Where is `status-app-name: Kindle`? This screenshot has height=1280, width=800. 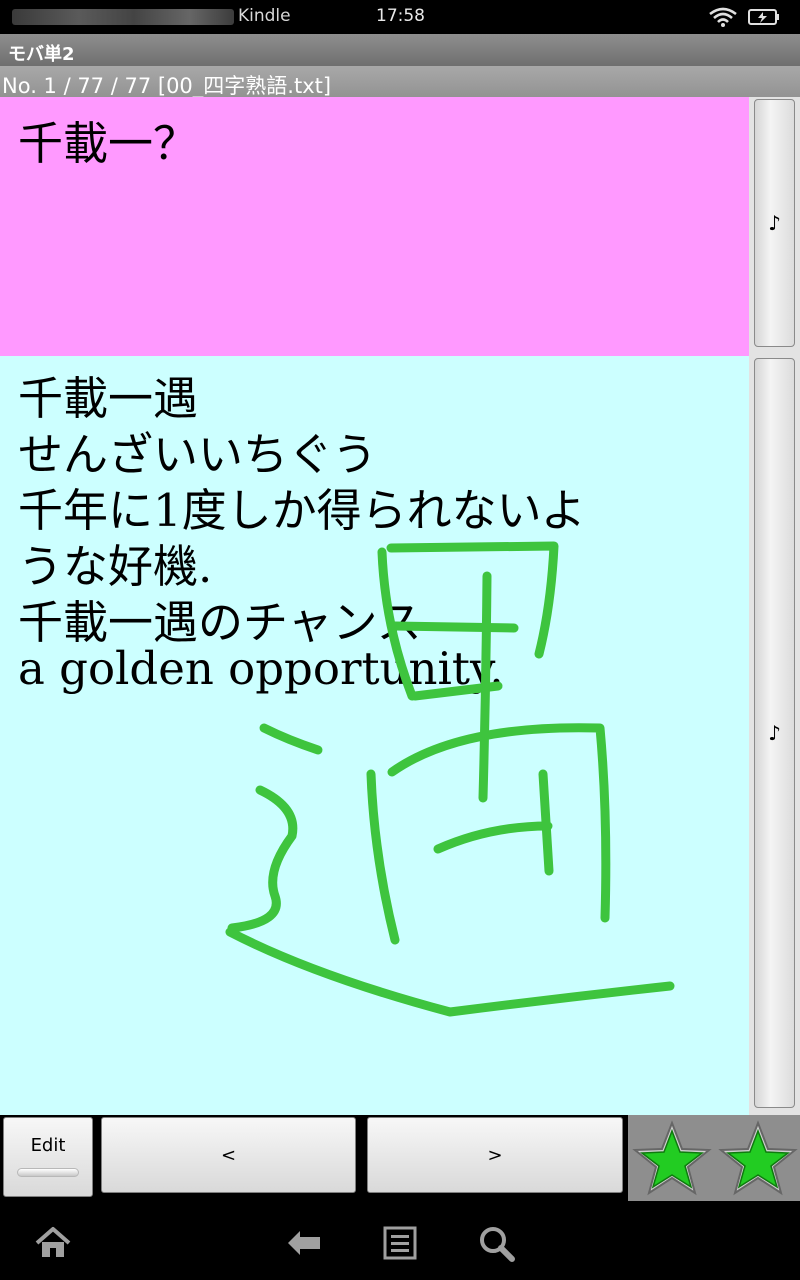 status-app-name: Kindle is located at coordinates (264, 16).